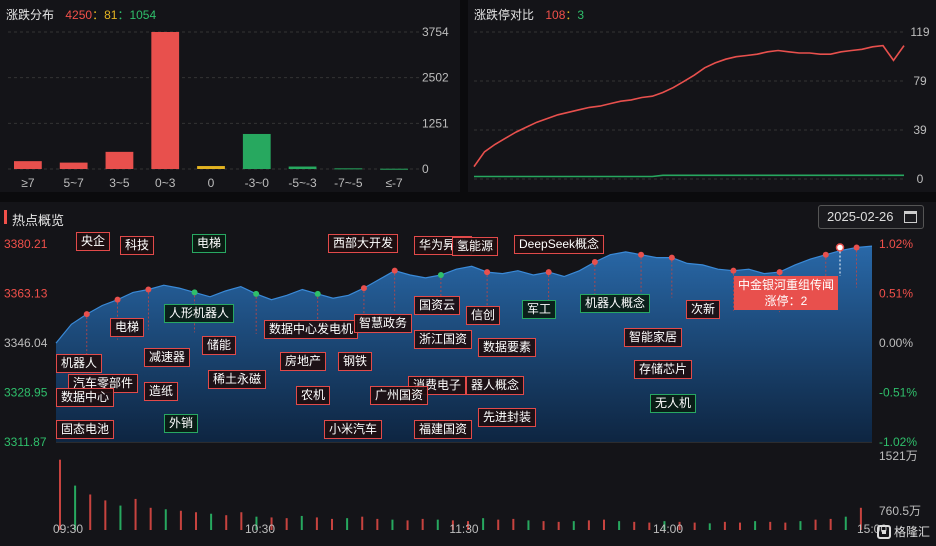 The height and width of the screenshot is (546, 936). Describe the element at coordinates (68, 529) in the screenshot. I see `x-tick-label: 09:30` at that location.